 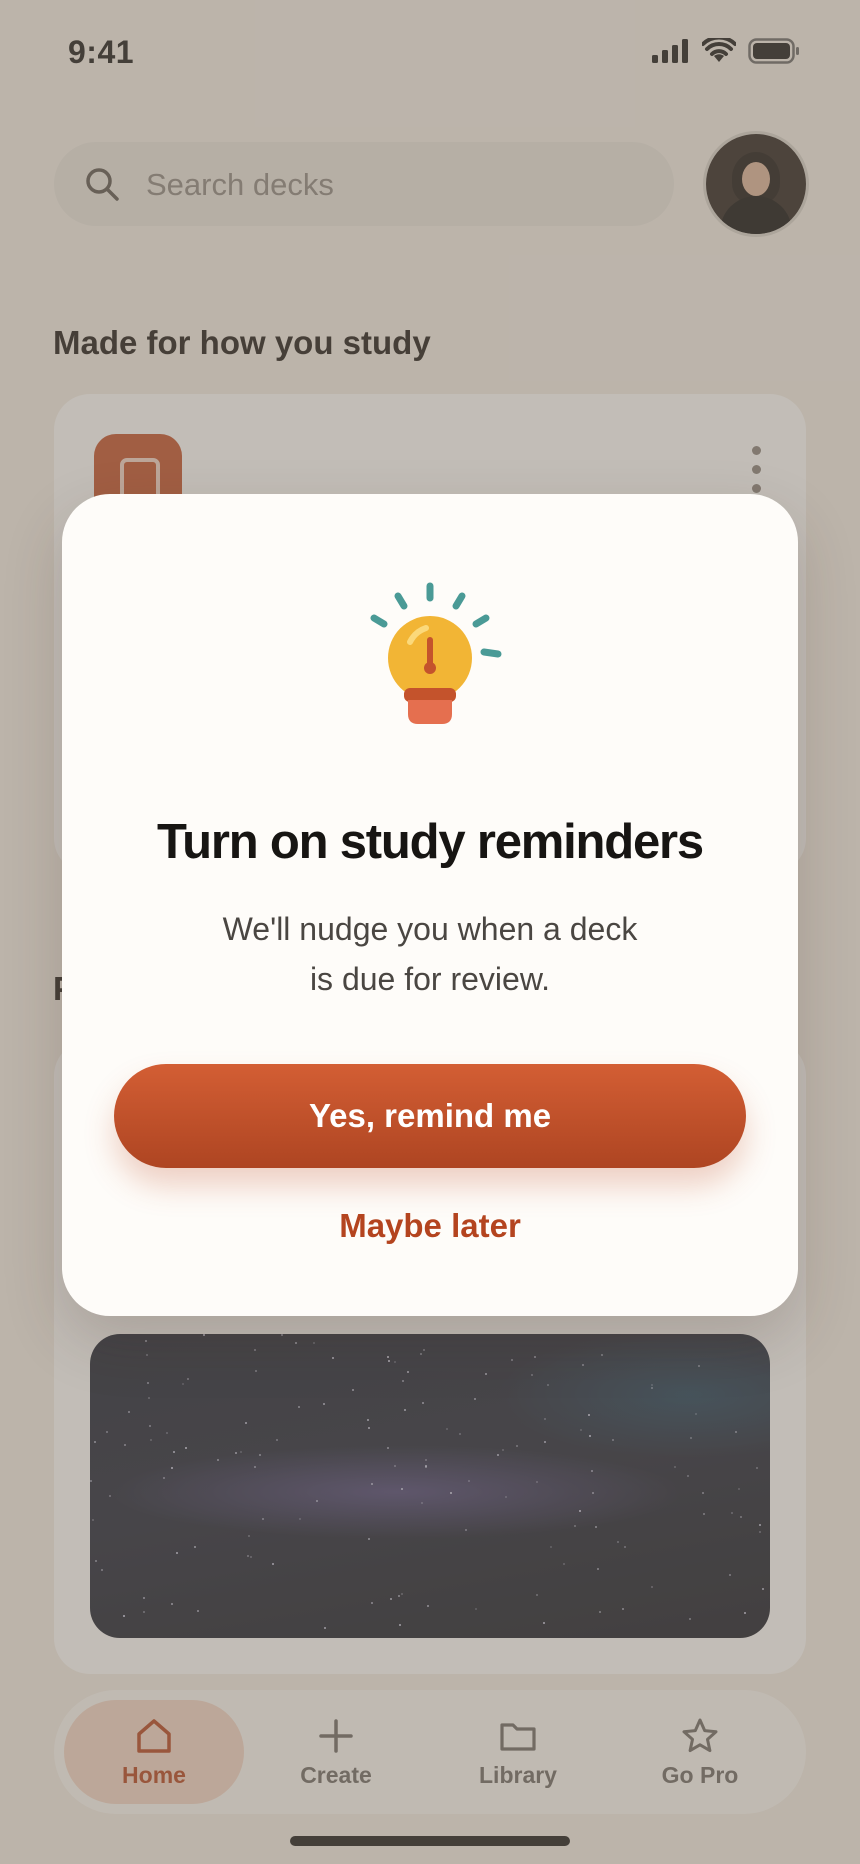 What do you see at coordinates (430, 842) in the screenshot?
I see `dialog-title: Turn on study reminders` at bounding box center [430, 842].